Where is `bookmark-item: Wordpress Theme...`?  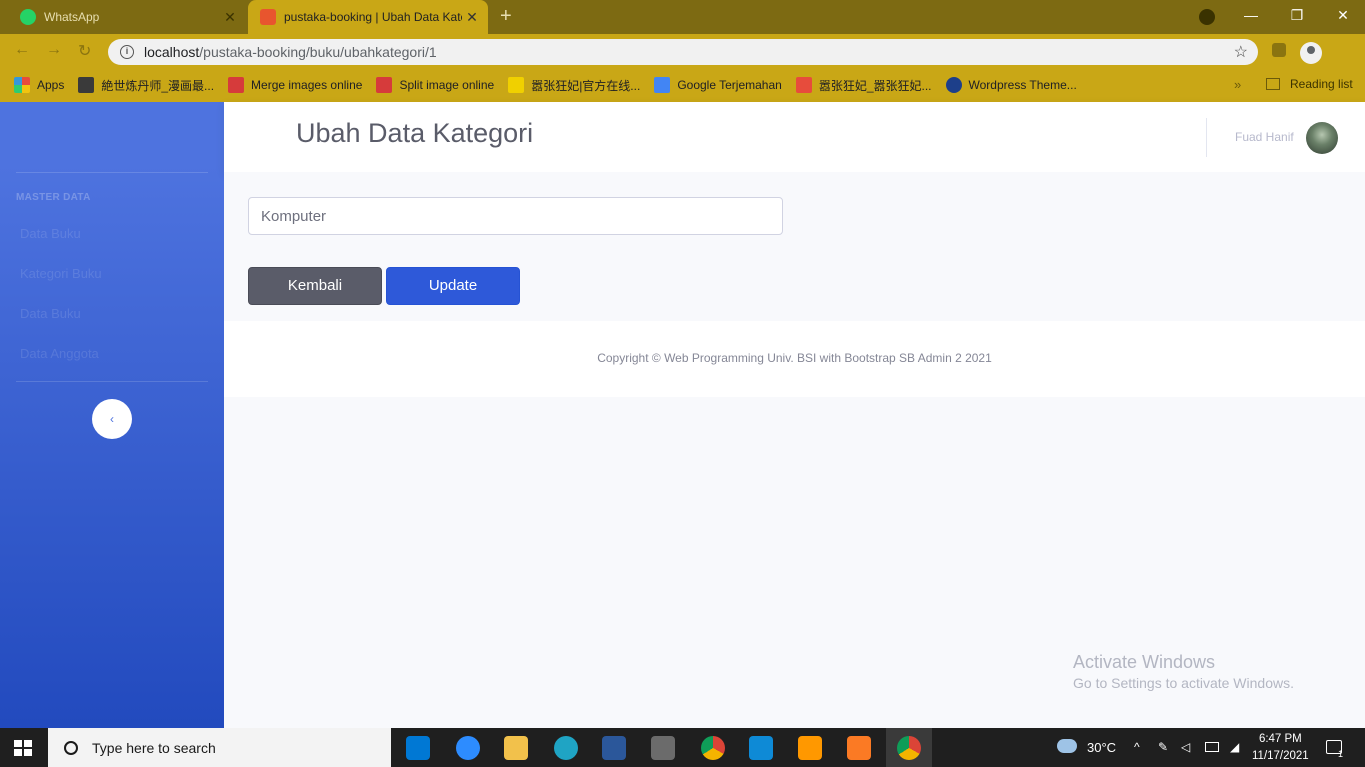 bookmark-item: Wordpress Theme... is located at coordinates (1011, 85).